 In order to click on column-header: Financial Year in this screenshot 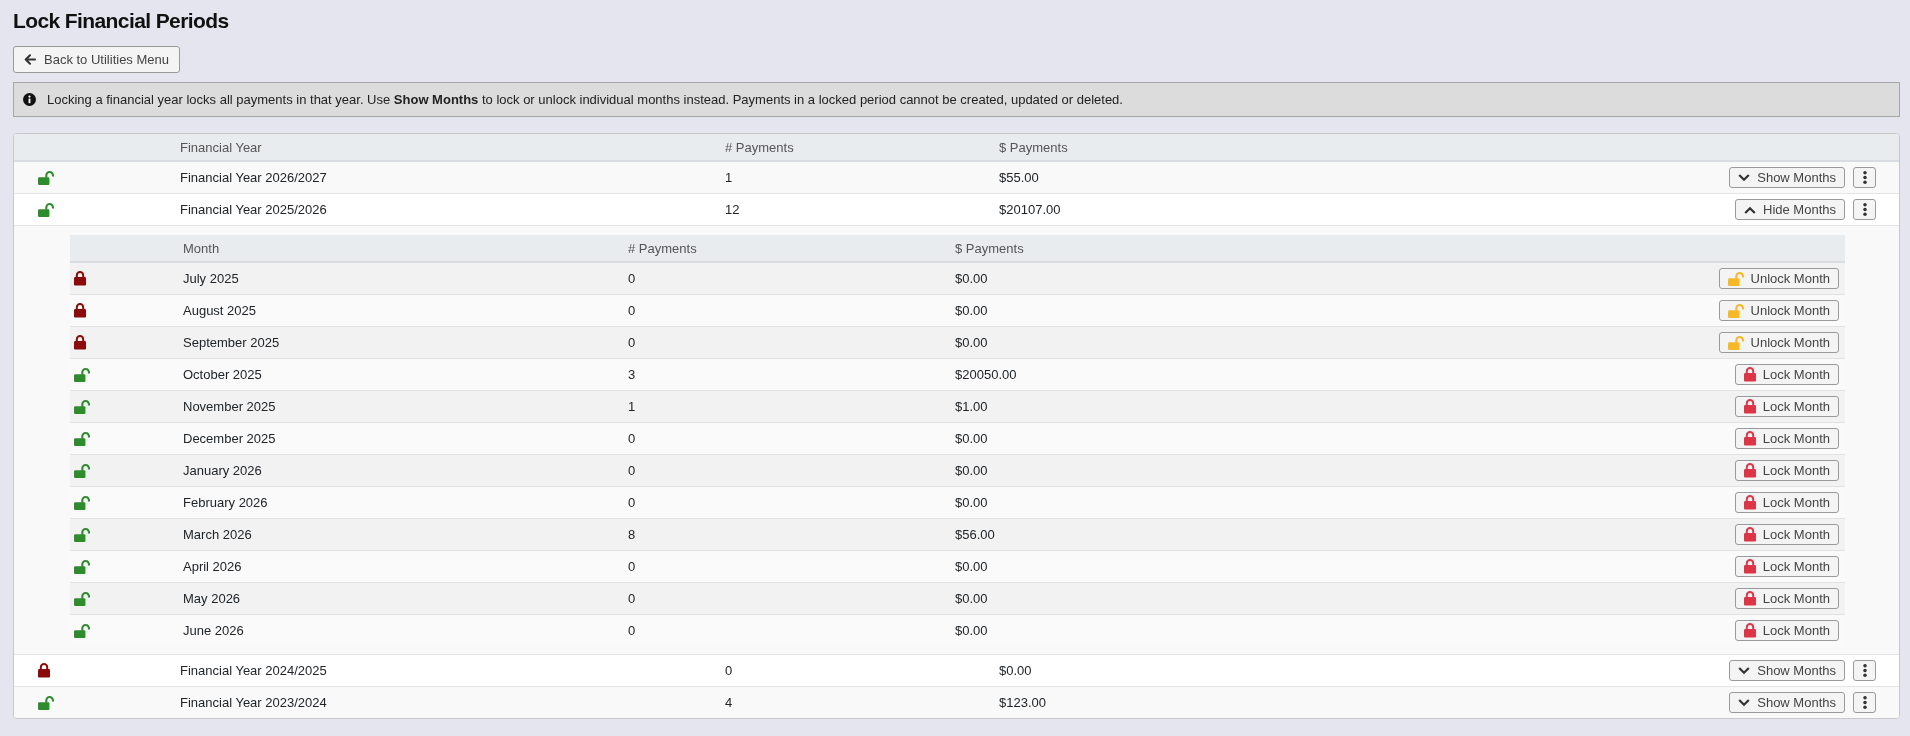, I will do `click(221, 147)`.